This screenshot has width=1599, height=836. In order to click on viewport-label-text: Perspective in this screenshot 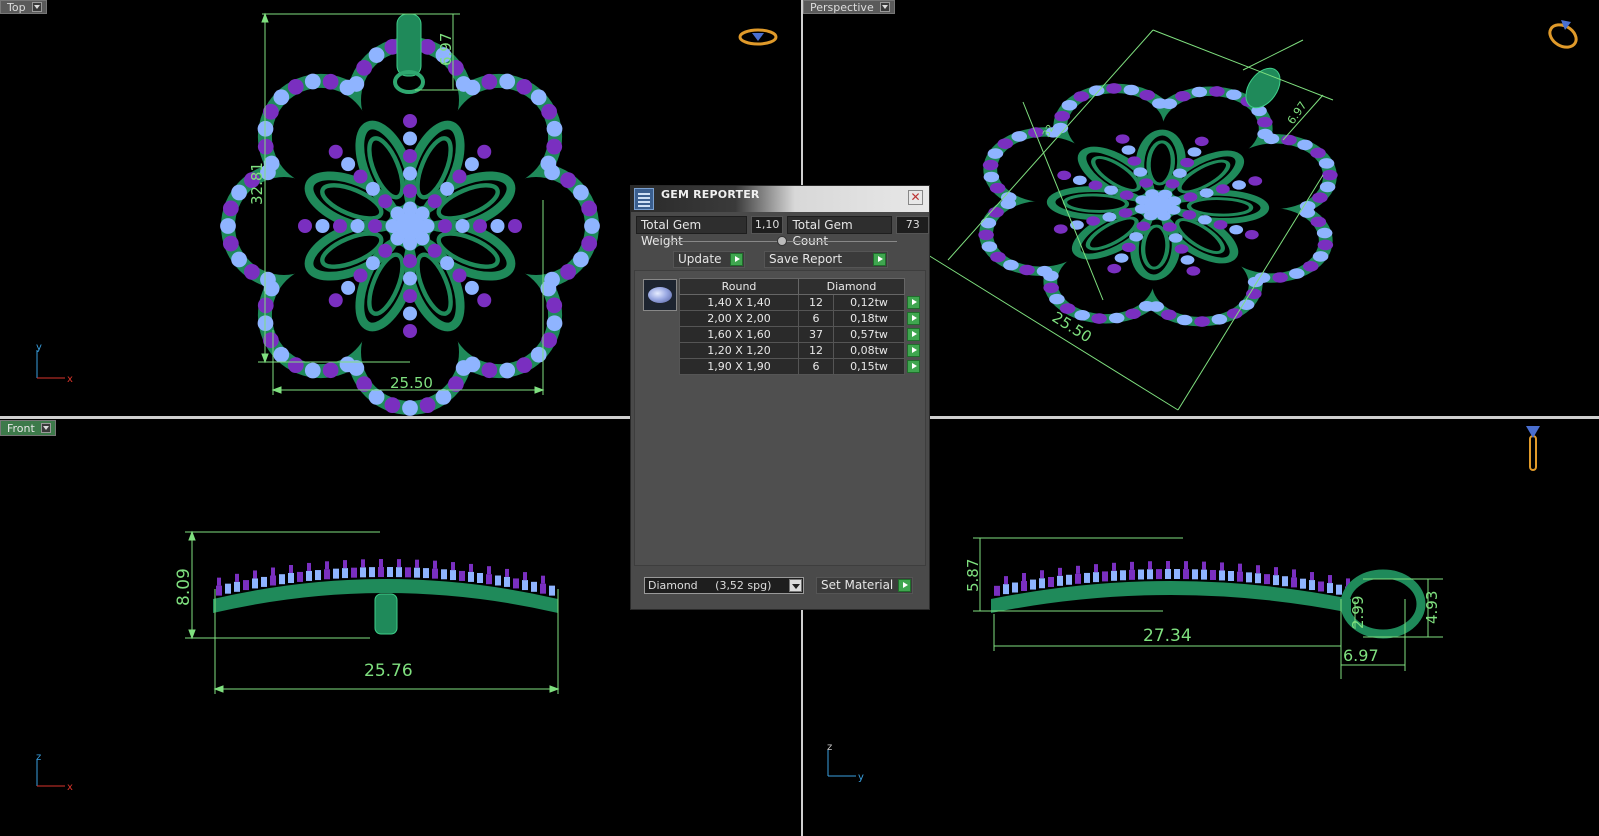, I will do `click(842, 7)`.